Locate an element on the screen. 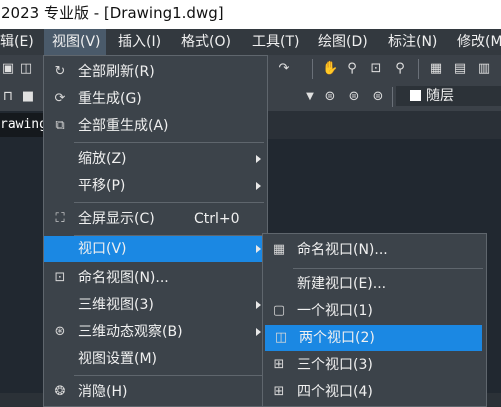  shortcut-label: Ctrl+0 is located at coordinates (217, 219).